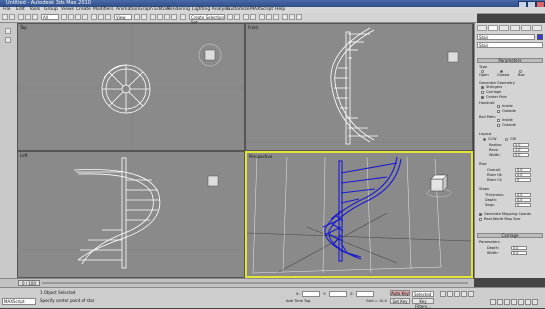  What do you see at coordinates (482, 92) in the screenshot?
I see `carriage-checkbox` at bounding box center [482, 92].